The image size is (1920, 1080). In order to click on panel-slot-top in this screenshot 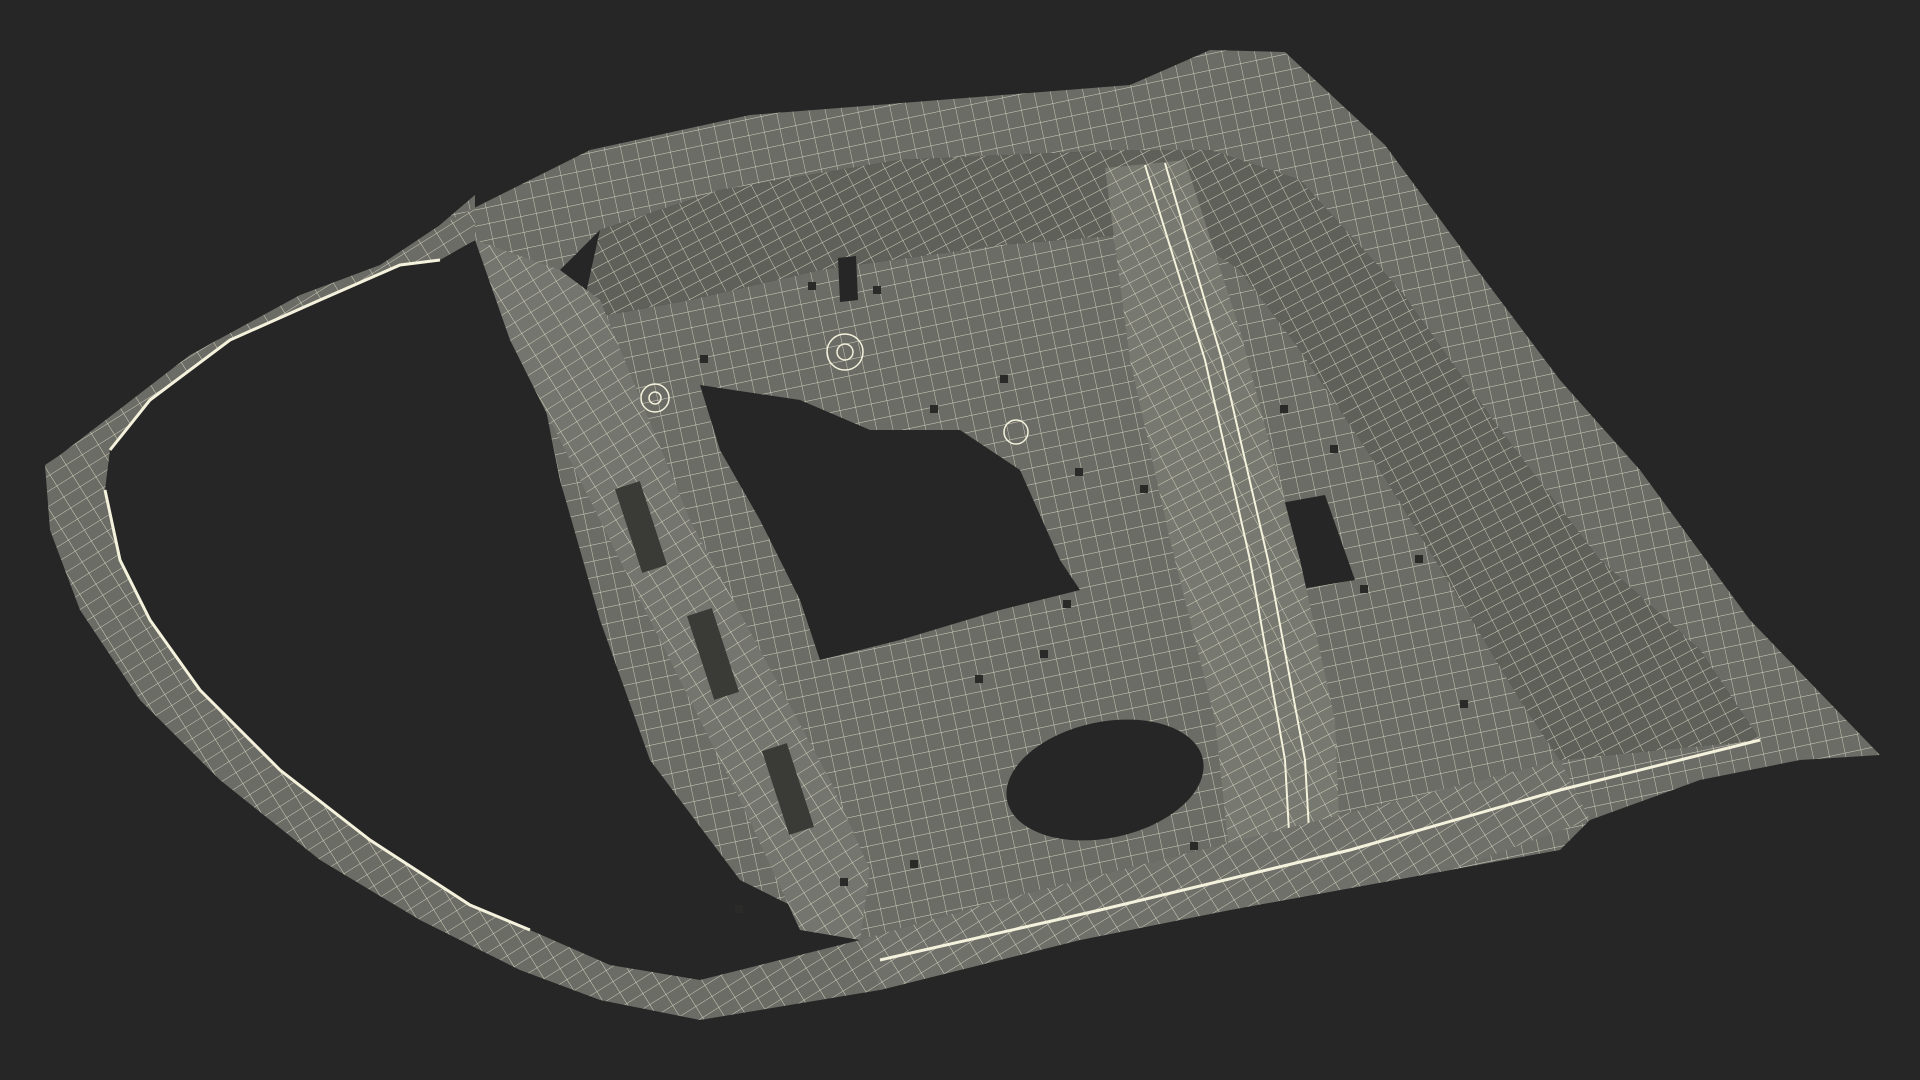, I will do `click(848, 279)`.